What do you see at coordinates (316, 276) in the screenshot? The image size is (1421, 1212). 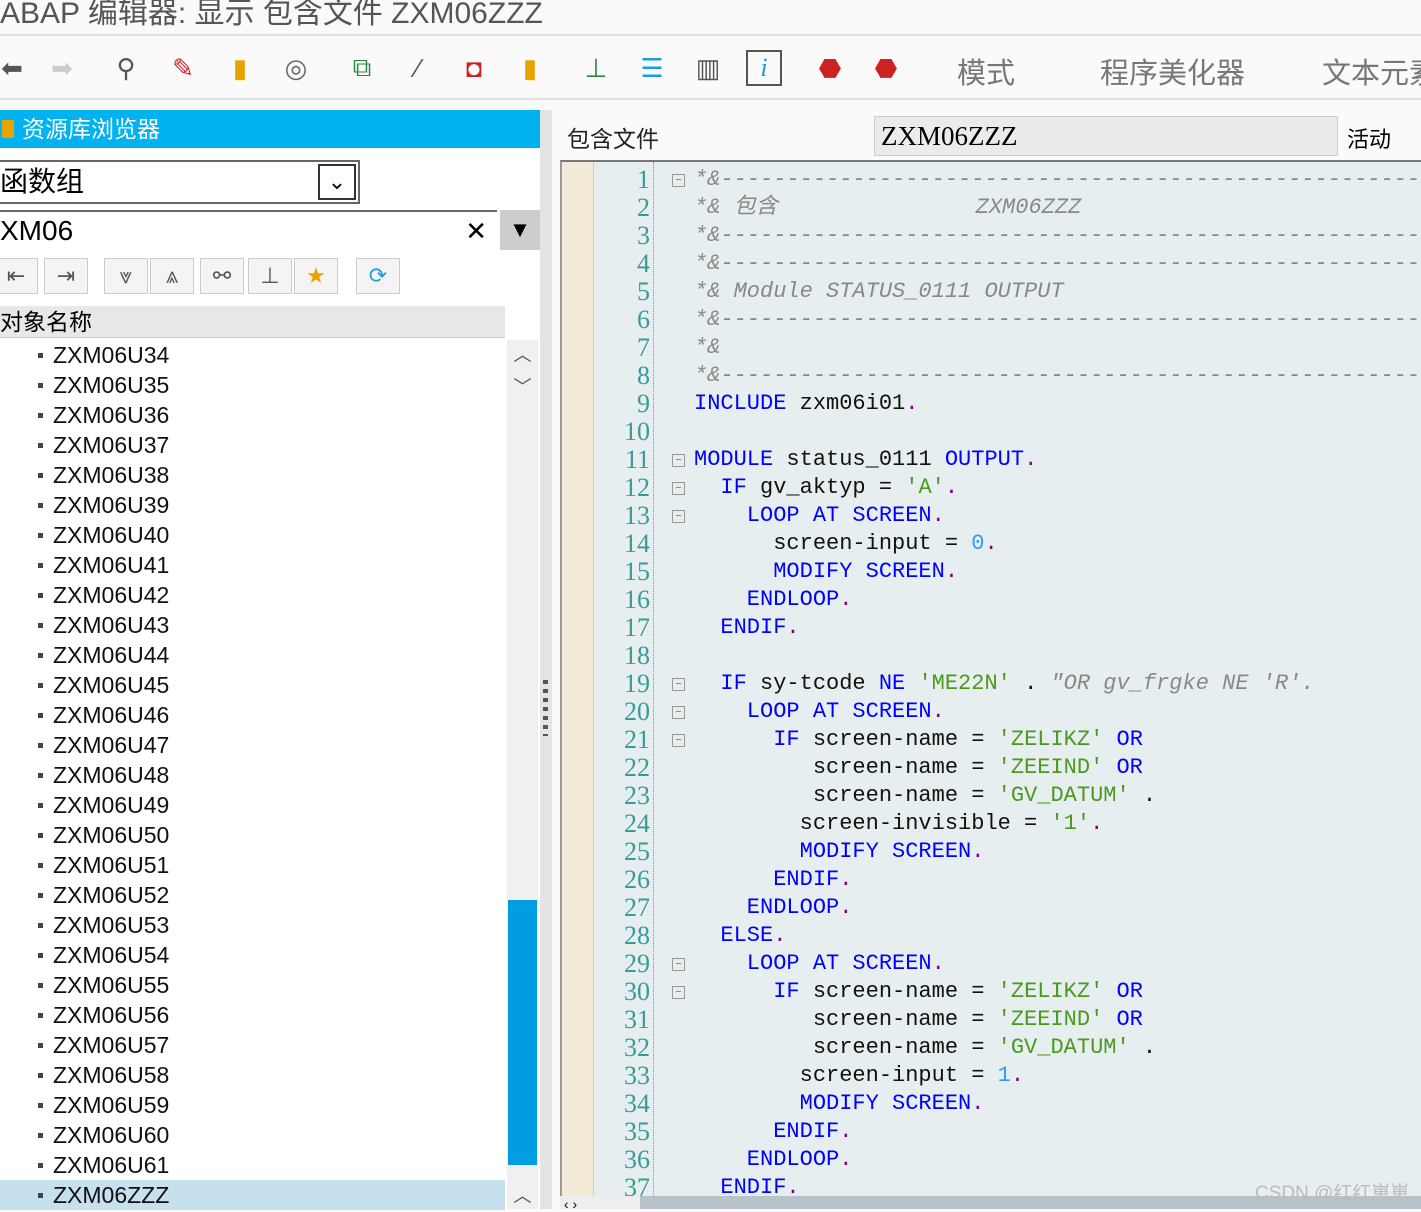 I see `favorites-icon: ★` at bounding box center [316, 276].